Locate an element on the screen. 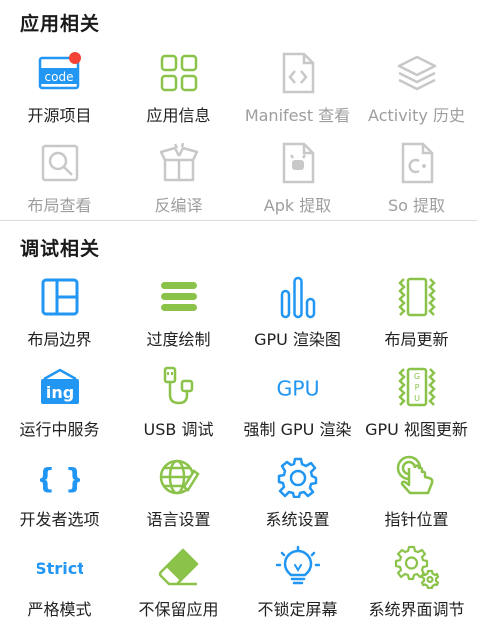 Image resolution: width=477 pixels, height=634 pixels. usb-icon is located at coordinates (179, 387).